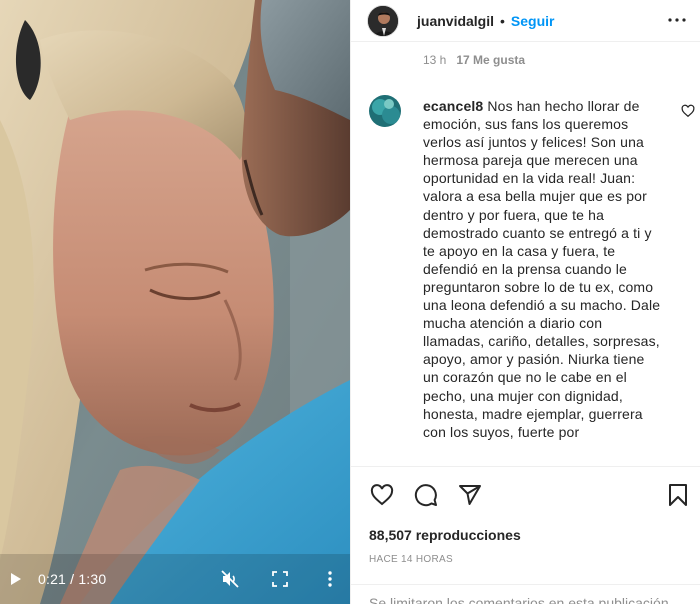  Describe the element at coordinates (470, 495) in the screenshot. I see `share-icon` at that location.